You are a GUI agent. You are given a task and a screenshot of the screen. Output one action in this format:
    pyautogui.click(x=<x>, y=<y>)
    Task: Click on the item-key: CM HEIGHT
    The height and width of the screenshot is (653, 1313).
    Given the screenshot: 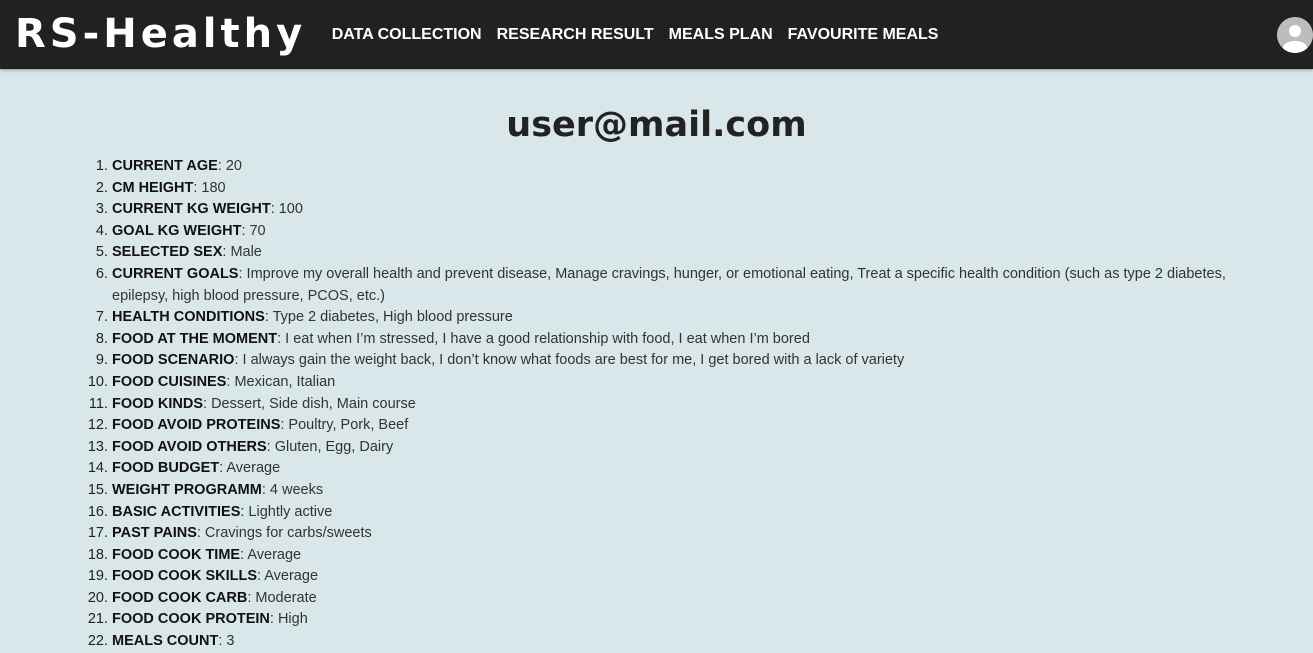 What is the action you would take?
    pyautogui.click(x=153, y=187)
    